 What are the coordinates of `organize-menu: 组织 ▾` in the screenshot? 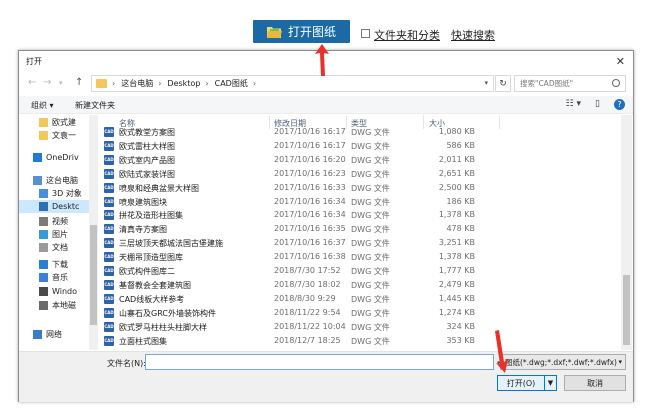 It's located at (42, 105).